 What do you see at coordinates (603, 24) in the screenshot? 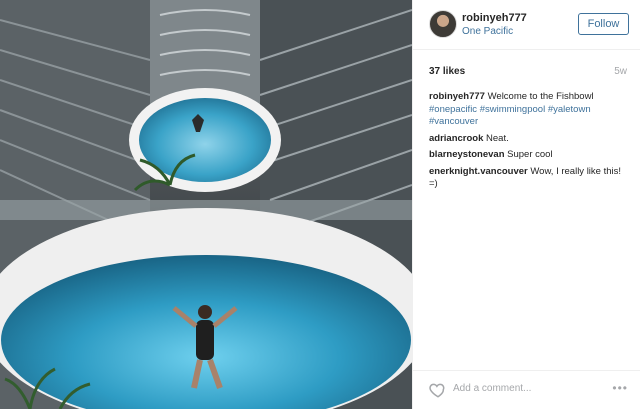
I see `follow-button: Follow` at bounding box center [603, 24].